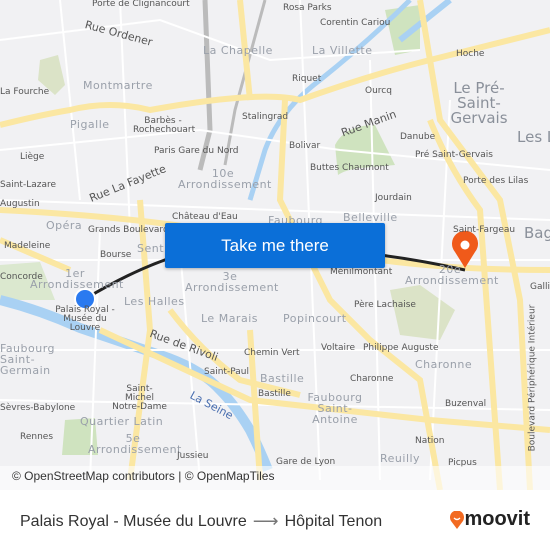 This screenshot has width=550, height=550. I want to click on map-label: Porte de Clignancourt, so click(141, 4).